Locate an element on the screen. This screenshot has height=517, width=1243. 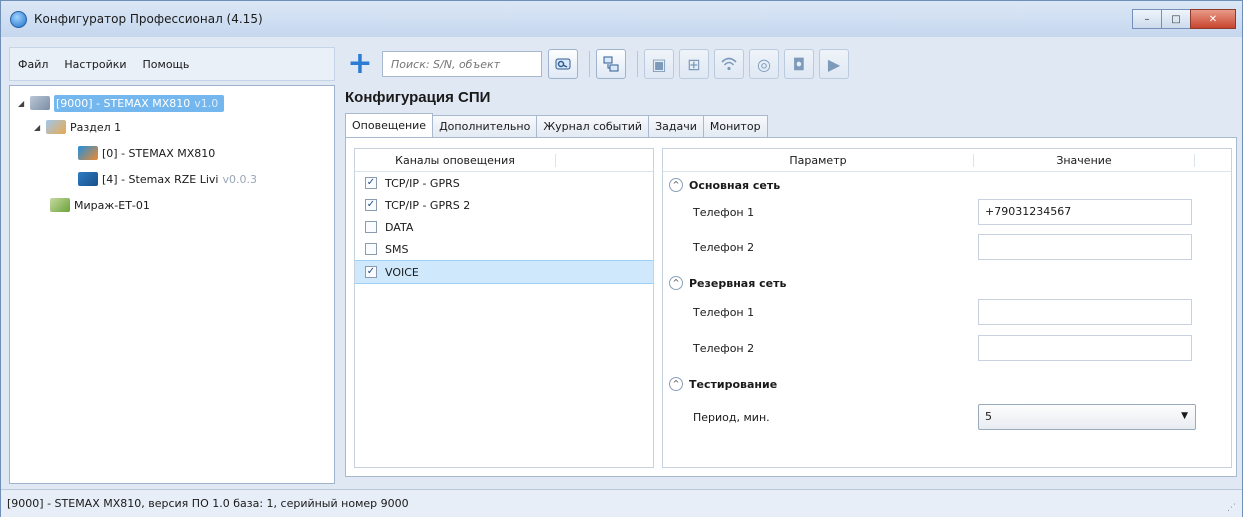
tab-additional: Дополнительно is located at coordinates (485, 126).